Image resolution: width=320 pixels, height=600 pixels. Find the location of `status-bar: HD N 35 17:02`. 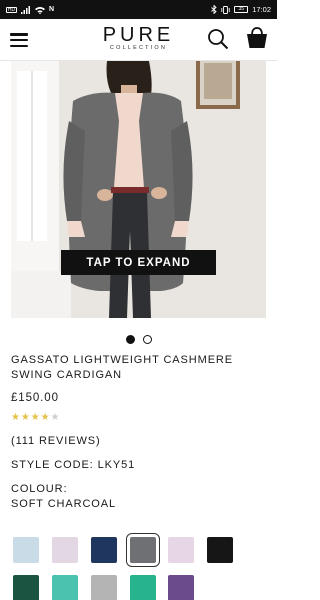

status-bar: HD N 35 17:02 is located at coordinates (138, 9).